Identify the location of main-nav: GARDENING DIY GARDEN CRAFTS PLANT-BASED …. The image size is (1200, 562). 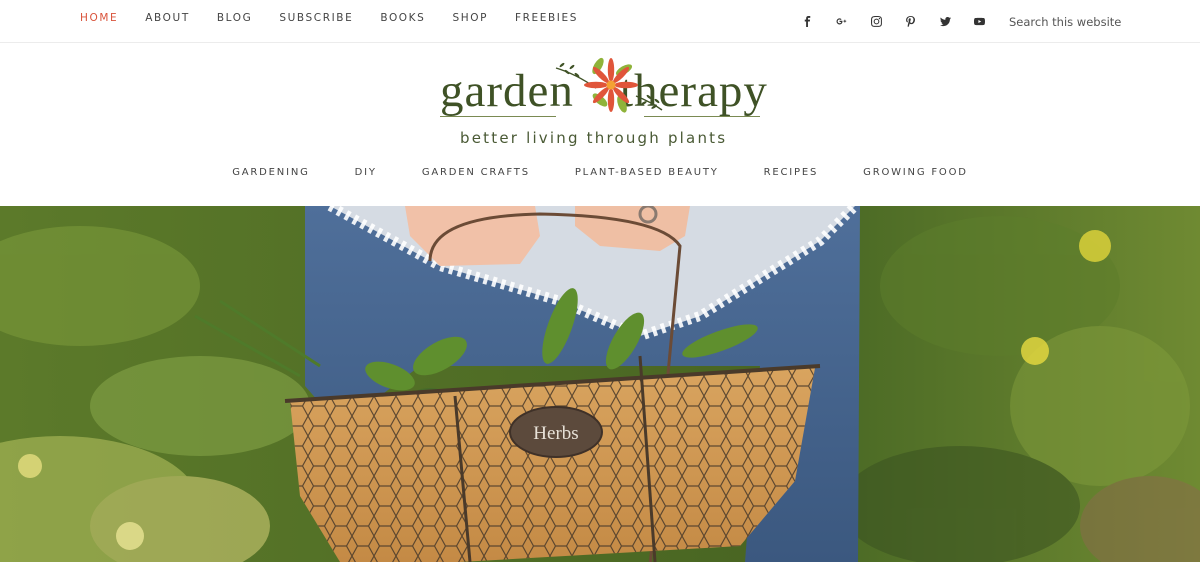
(600, 172).